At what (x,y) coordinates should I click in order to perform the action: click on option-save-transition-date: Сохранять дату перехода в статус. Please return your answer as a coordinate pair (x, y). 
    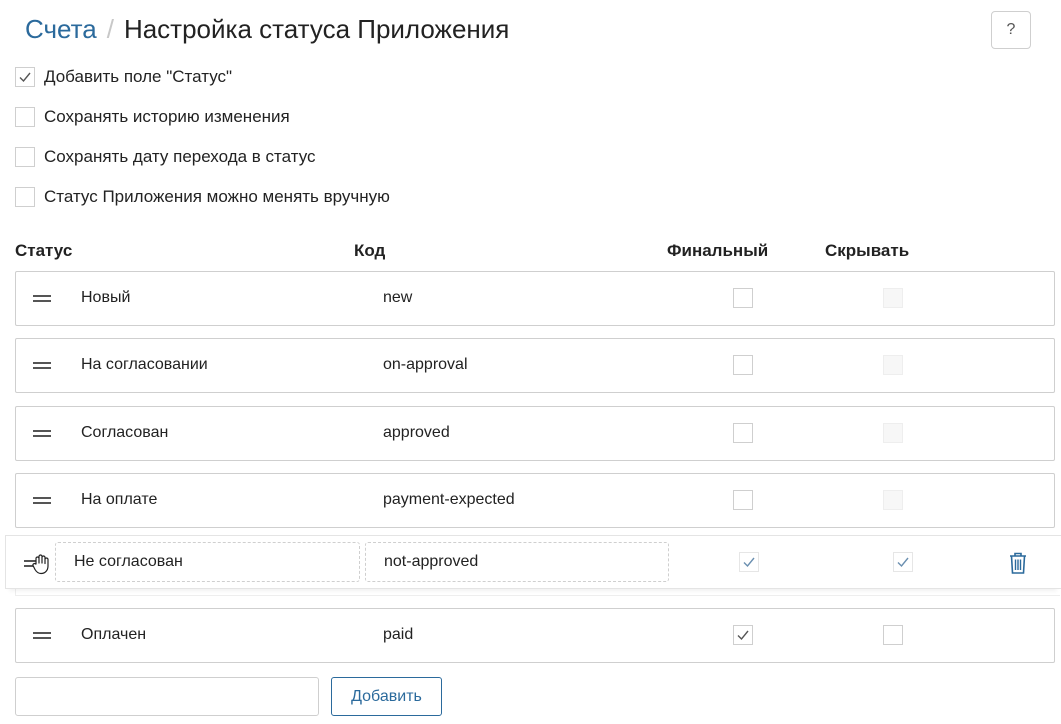
    Looking at the image, I should click on (165, 157).